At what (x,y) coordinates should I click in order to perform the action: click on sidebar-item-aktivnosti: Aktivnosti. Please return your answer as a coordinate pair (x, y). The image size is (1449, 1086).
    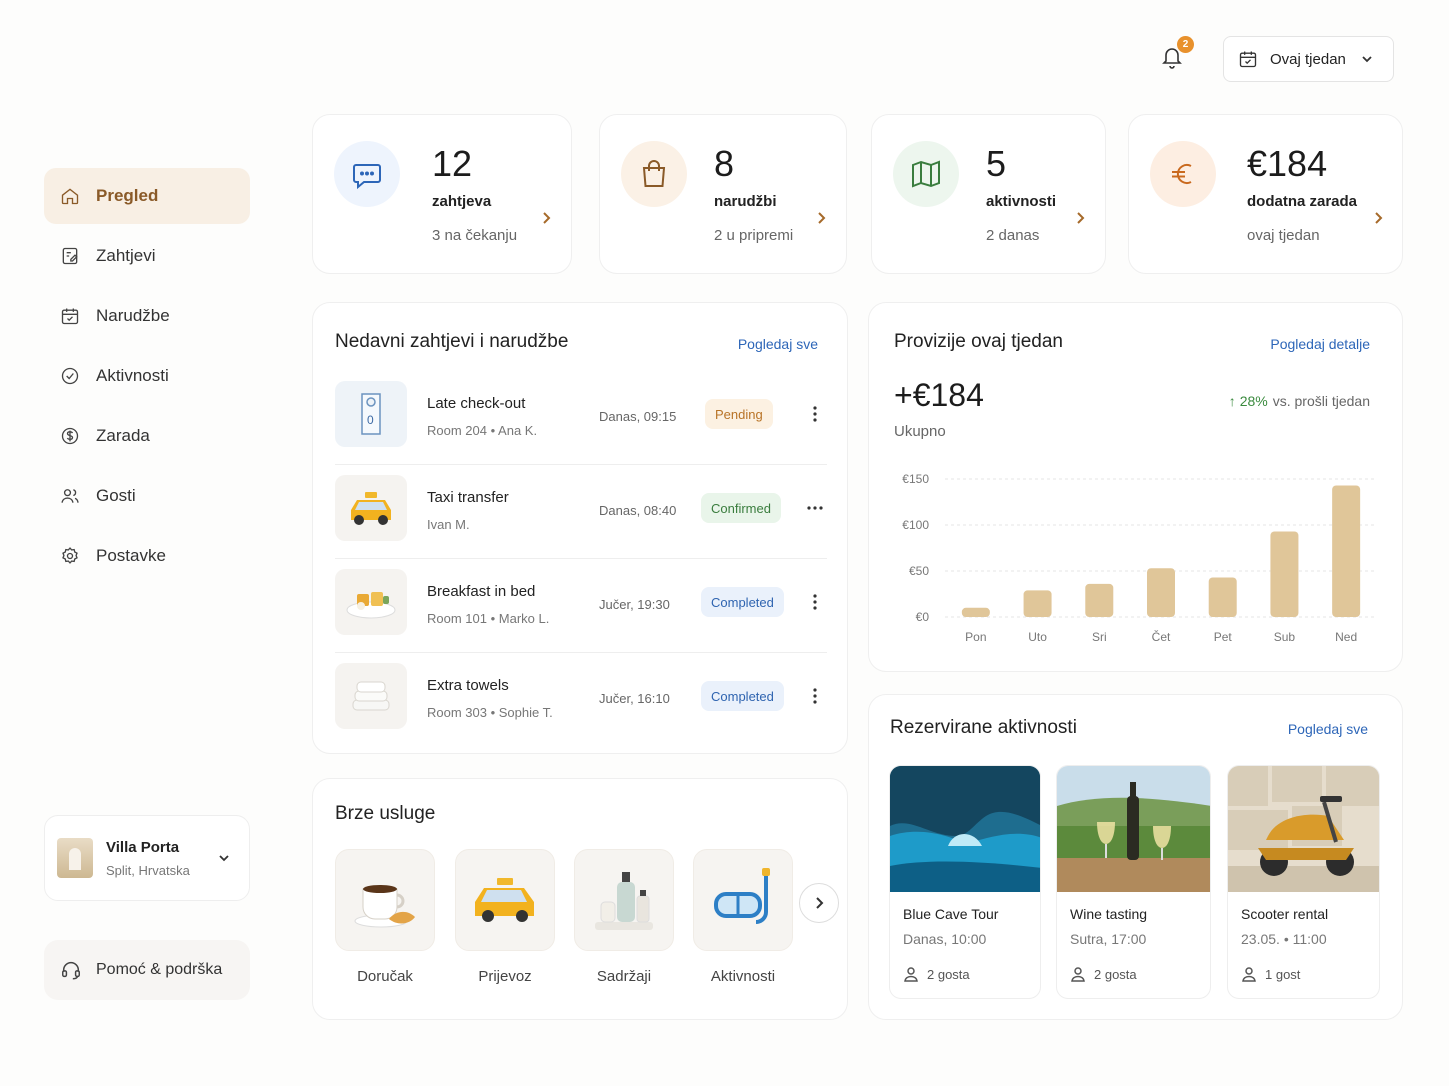
    Looking at the image, I should click on (147, 376).